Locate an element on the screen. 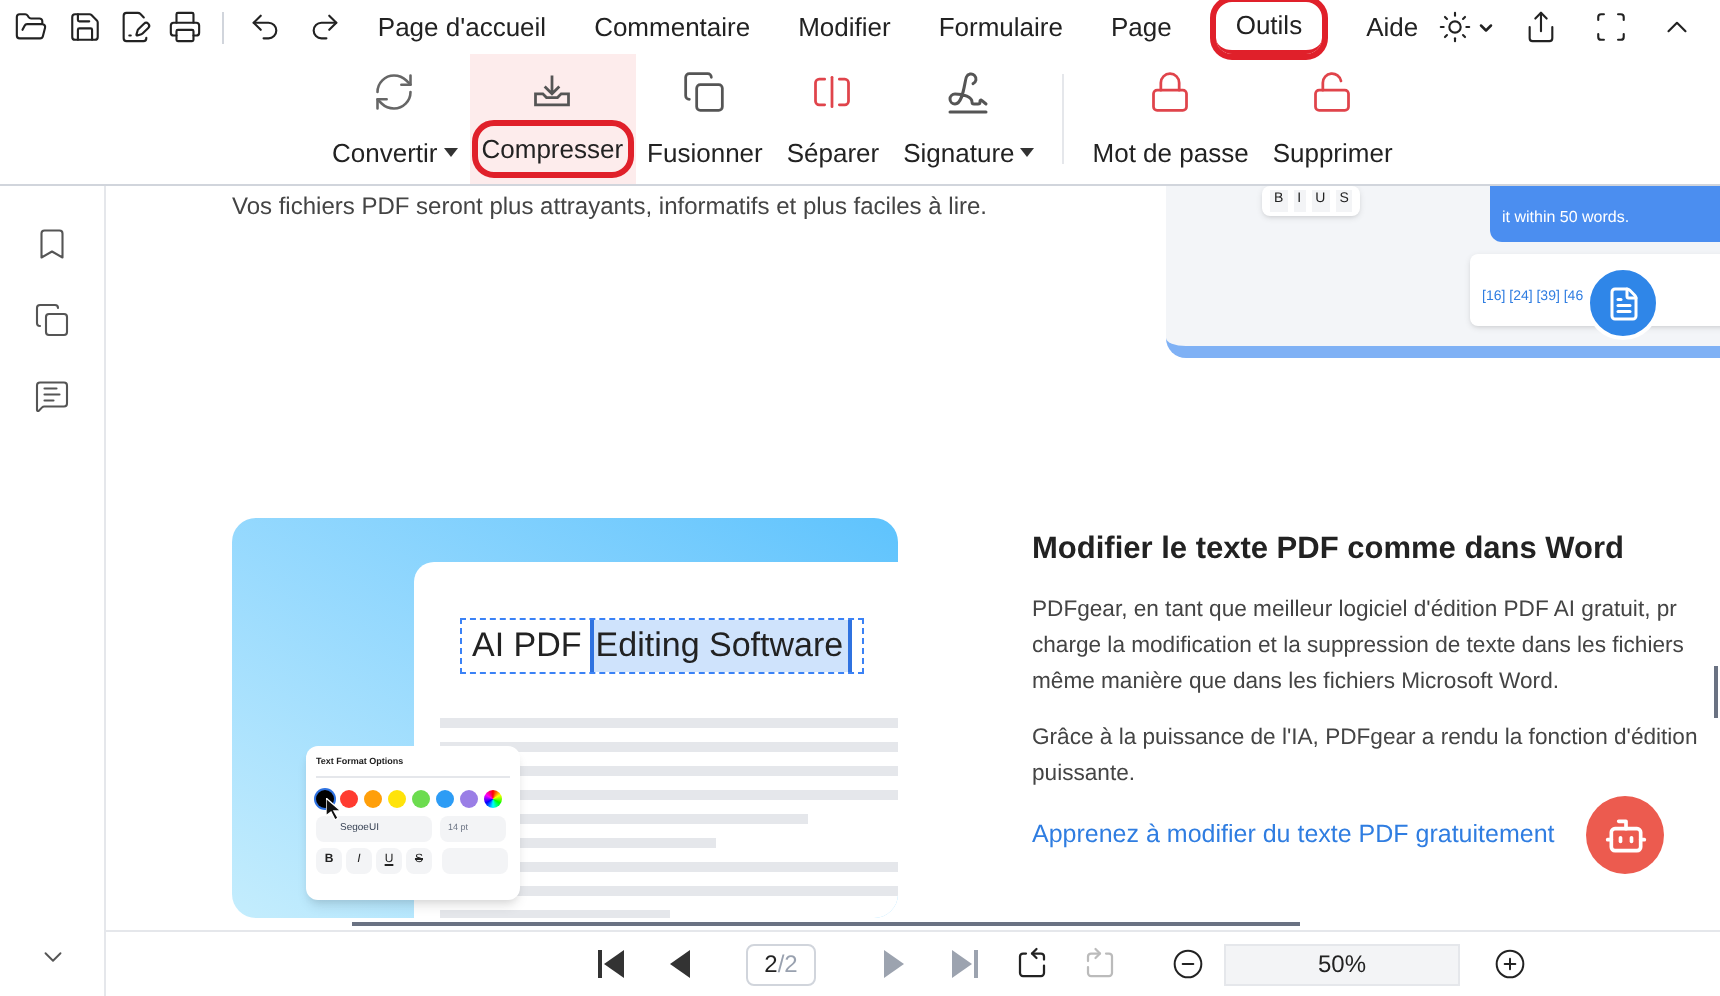  horizontal-scrollbar is located at coordinates (826, 924).